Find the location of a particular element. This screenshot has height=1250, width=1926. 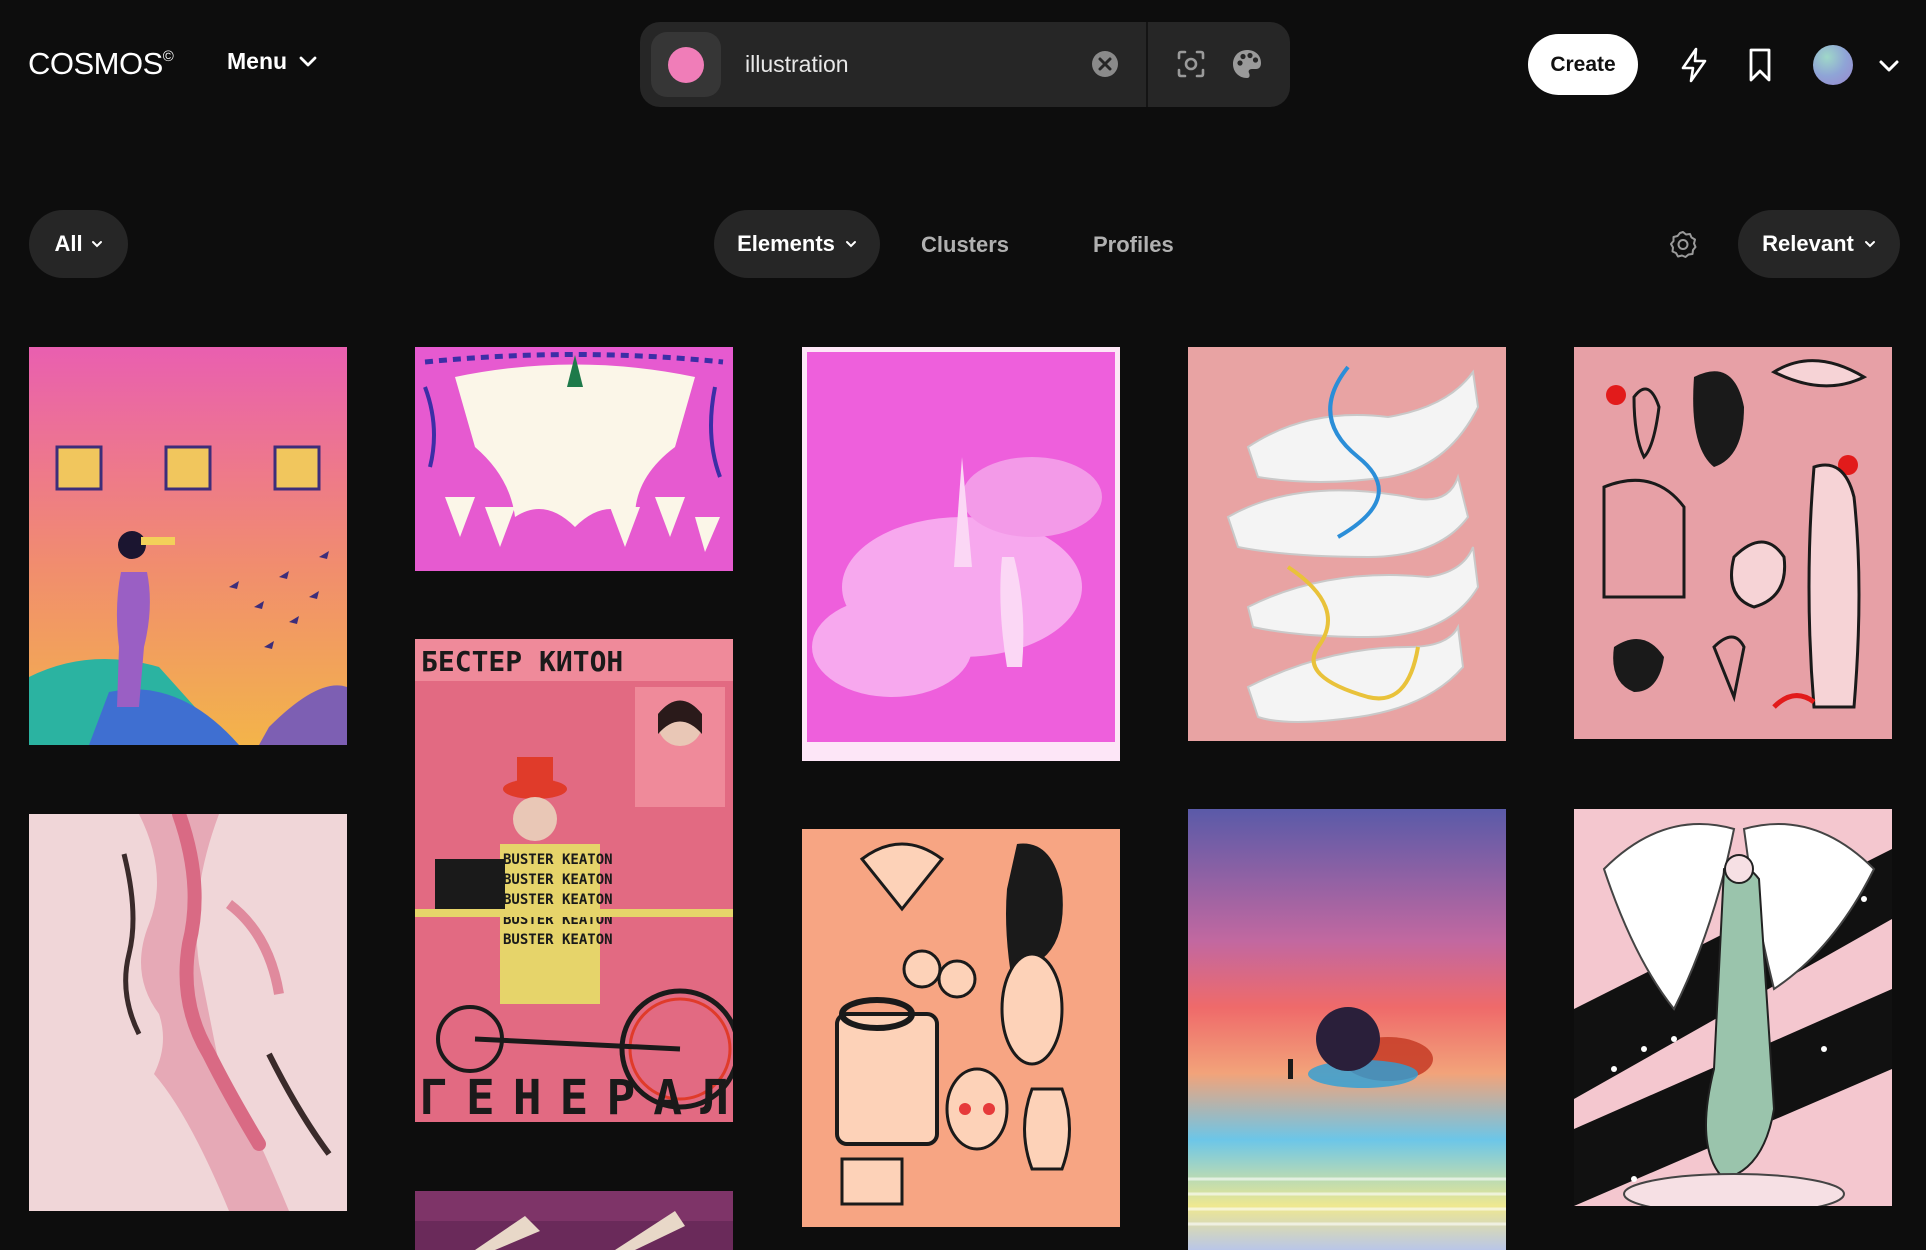

cosmos-logo: COSMOS© is located at coordinates (101, 64).